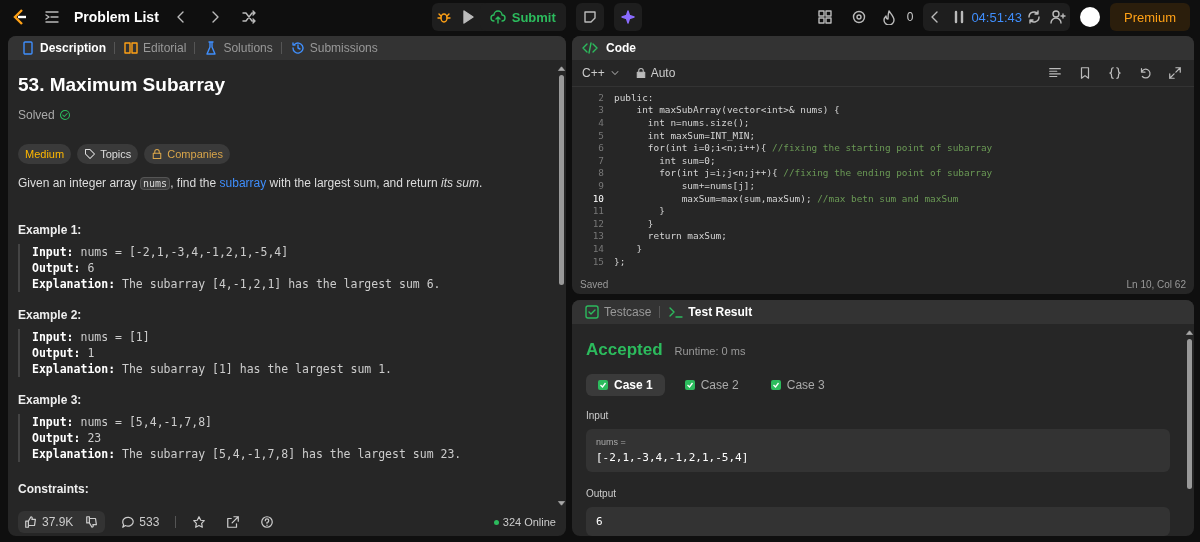  What do you see at coordinates (598, 211) in the screenshot?
I see `line-number: 11` at bounding box center [598, 211].